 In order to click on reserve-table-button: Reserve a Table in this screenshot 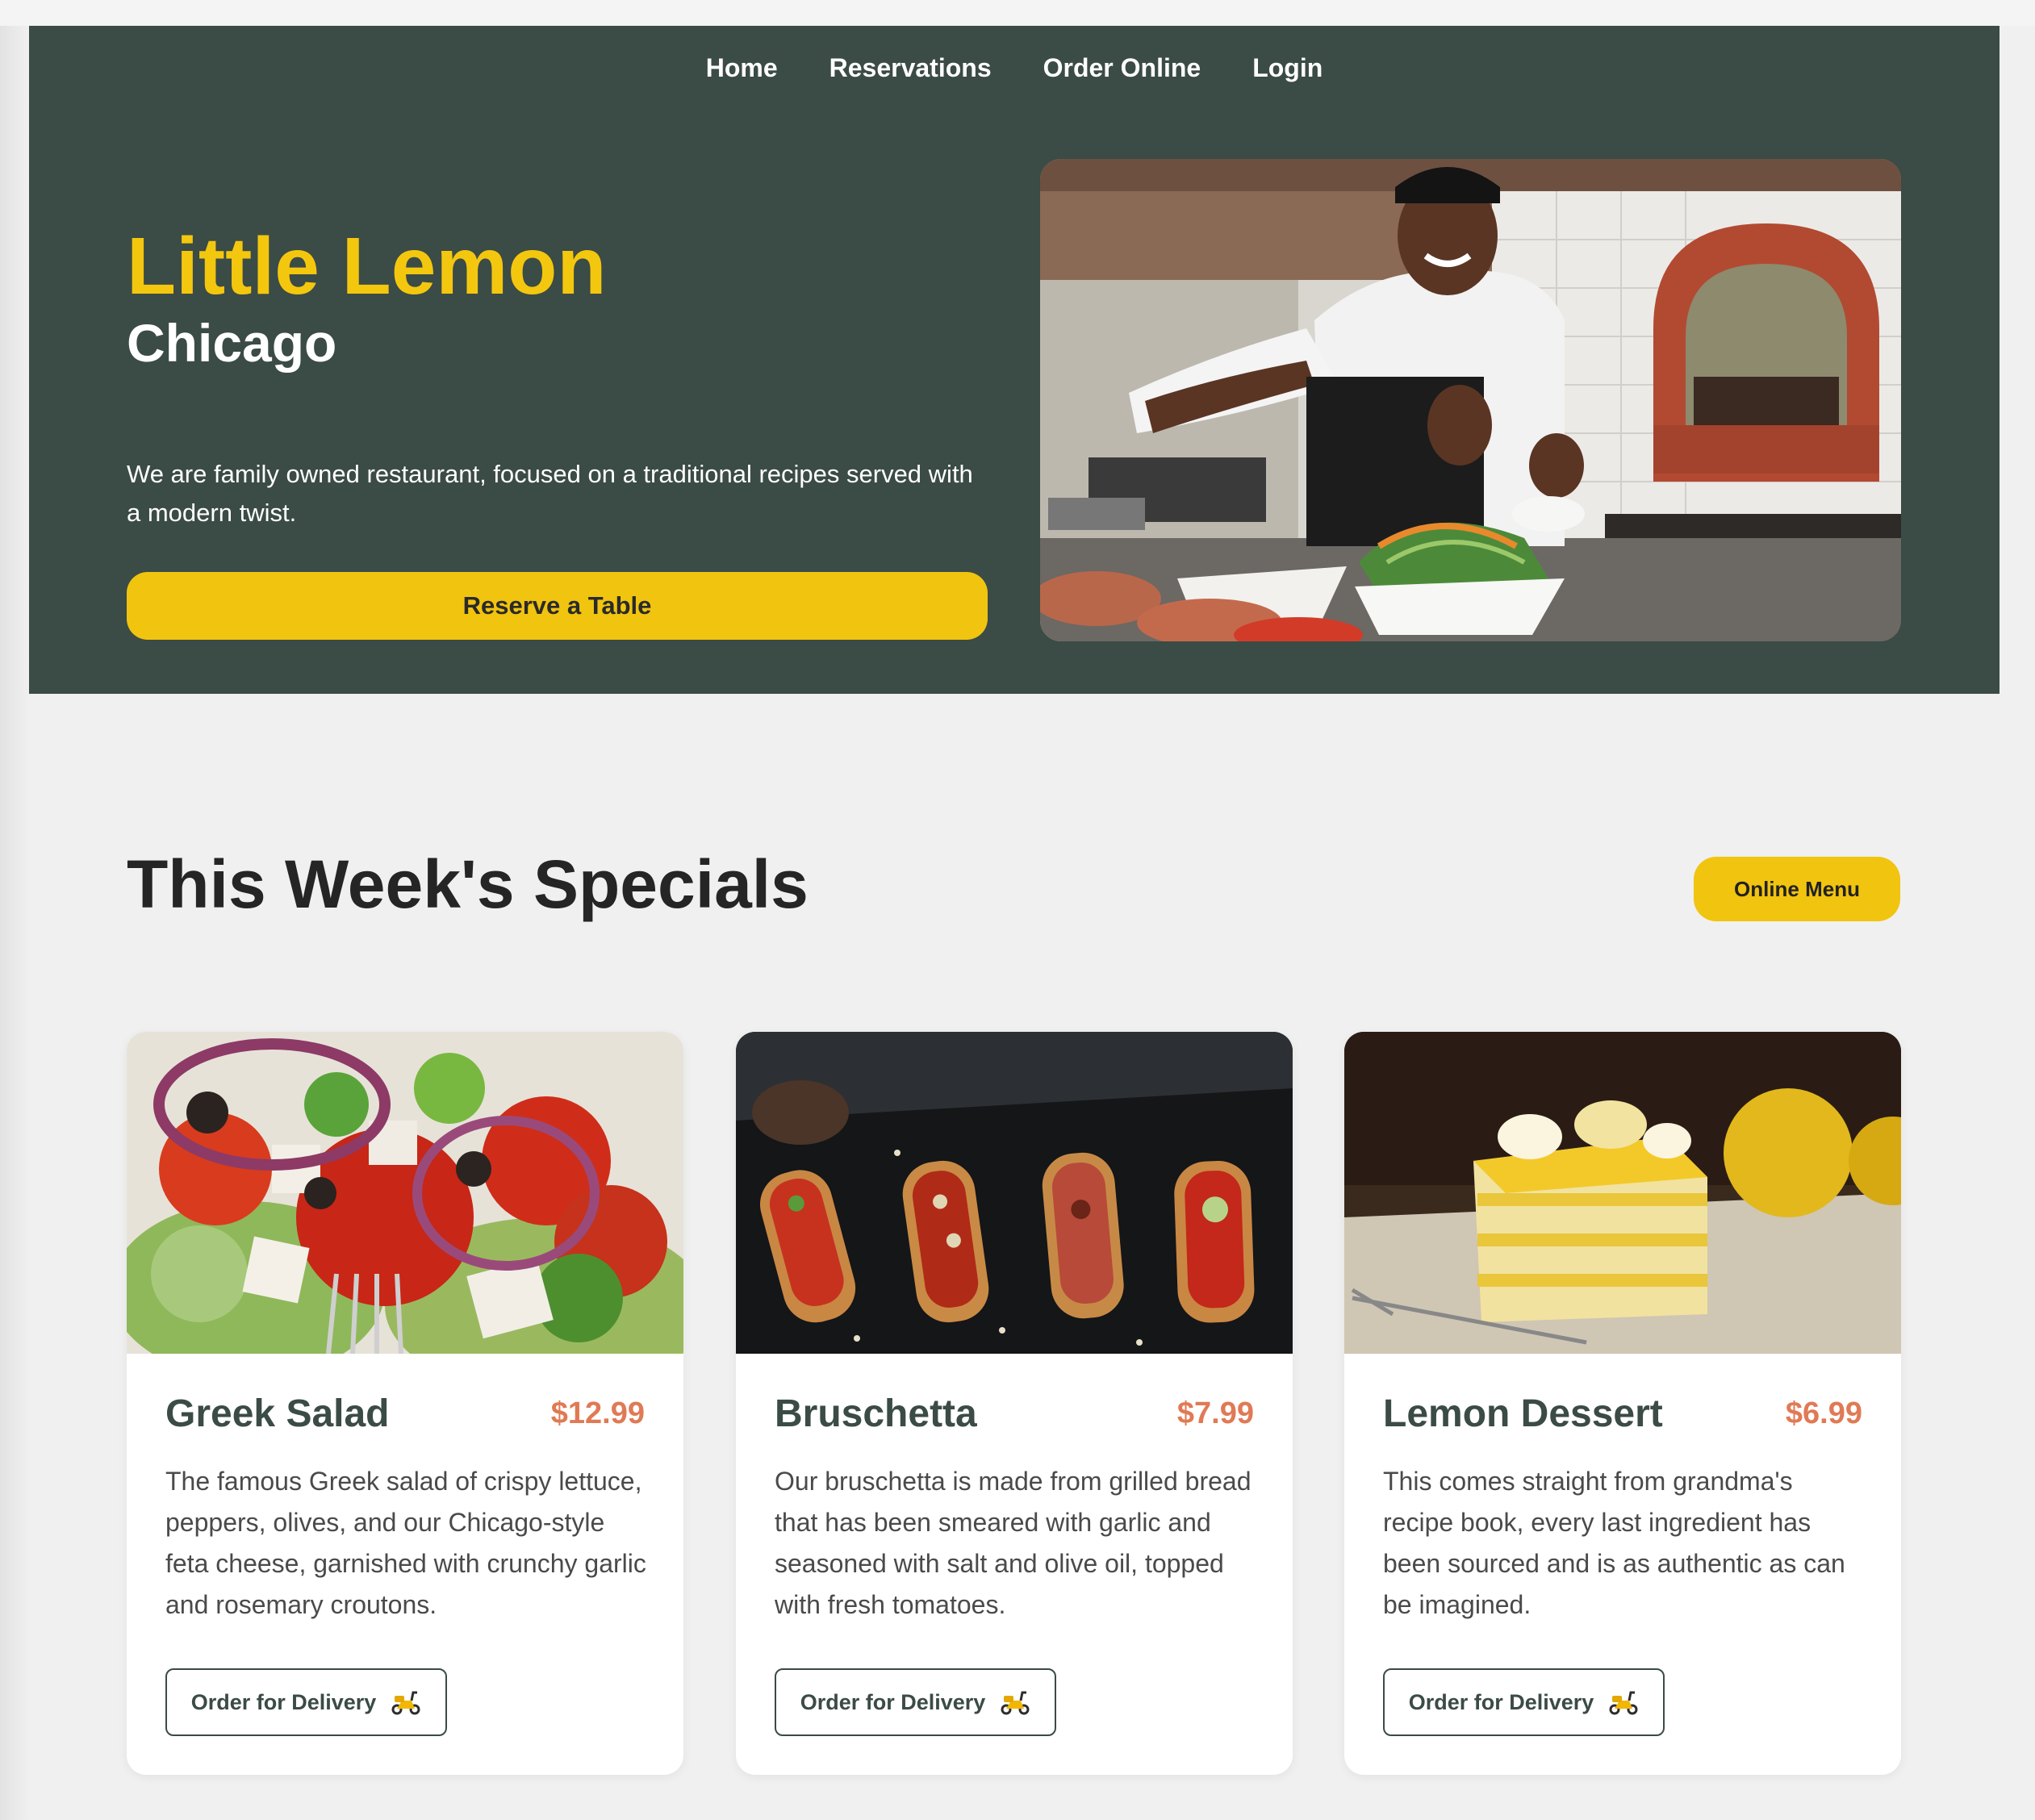, I will do `click(557, 606)`.